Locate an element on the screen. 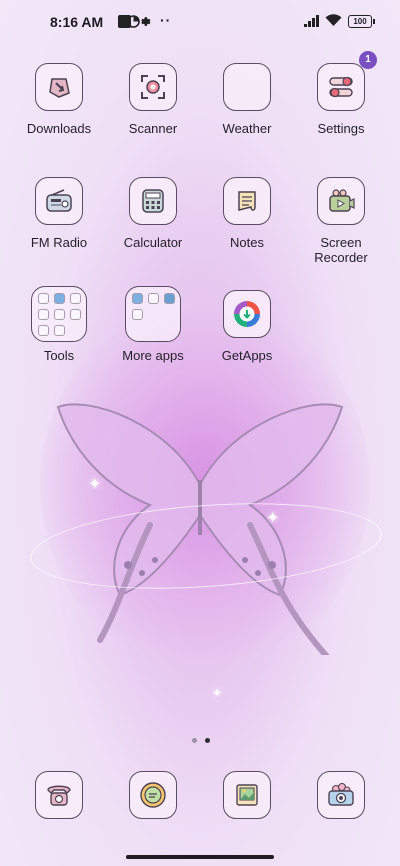 Image resolution: width=400 pixels, height=866 pixels. app-label: More apps is located at coordinates (153, 355).